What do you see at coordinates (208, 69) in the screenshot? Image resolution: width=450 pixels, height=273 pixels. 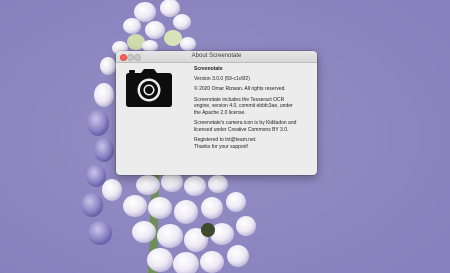 I see `app-name: Screenotate` at bounding box center [208, 69].